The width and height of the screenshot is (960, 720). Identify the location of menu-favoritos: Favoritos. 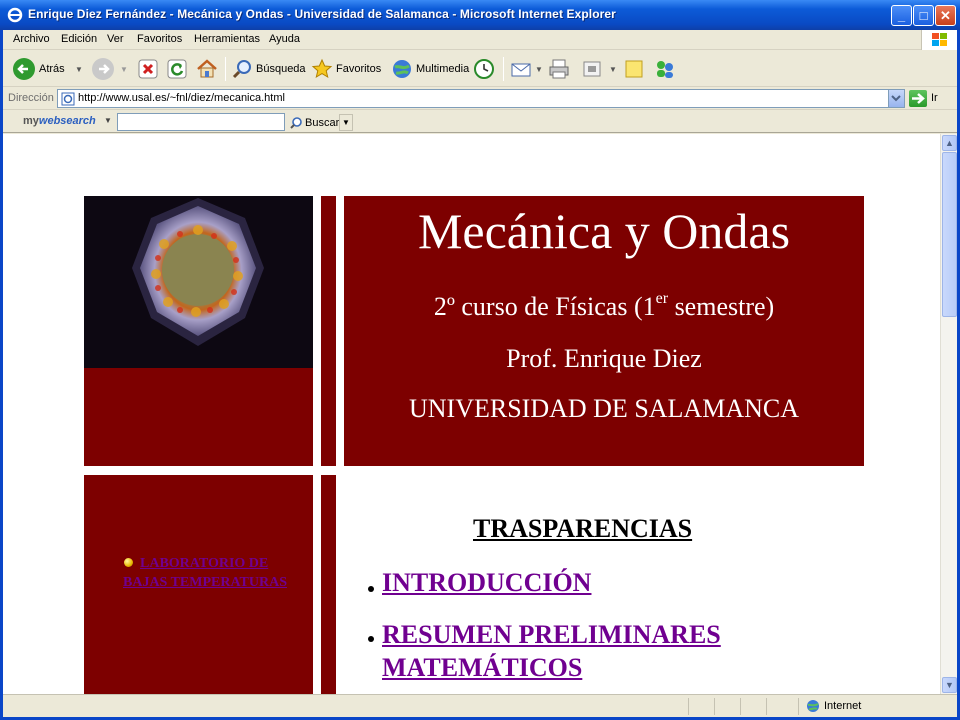
(159, 39).